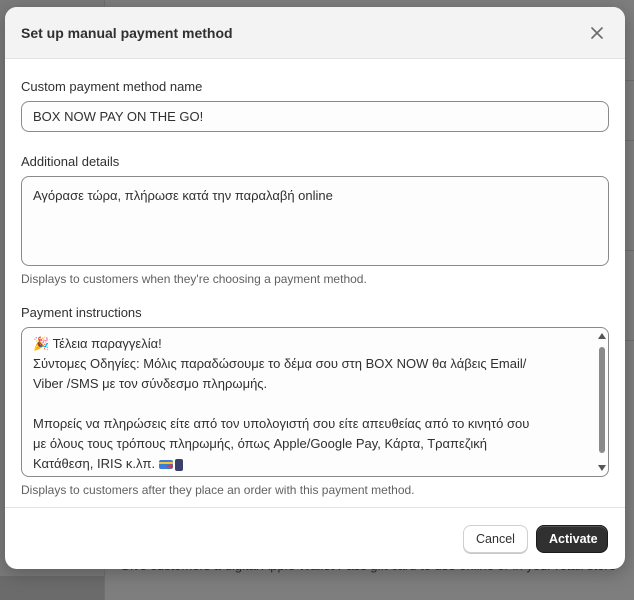  I want to click on instructions-line: Viber /SMS με τον σύνδεσμο πληρωμής., so click(150, 383).